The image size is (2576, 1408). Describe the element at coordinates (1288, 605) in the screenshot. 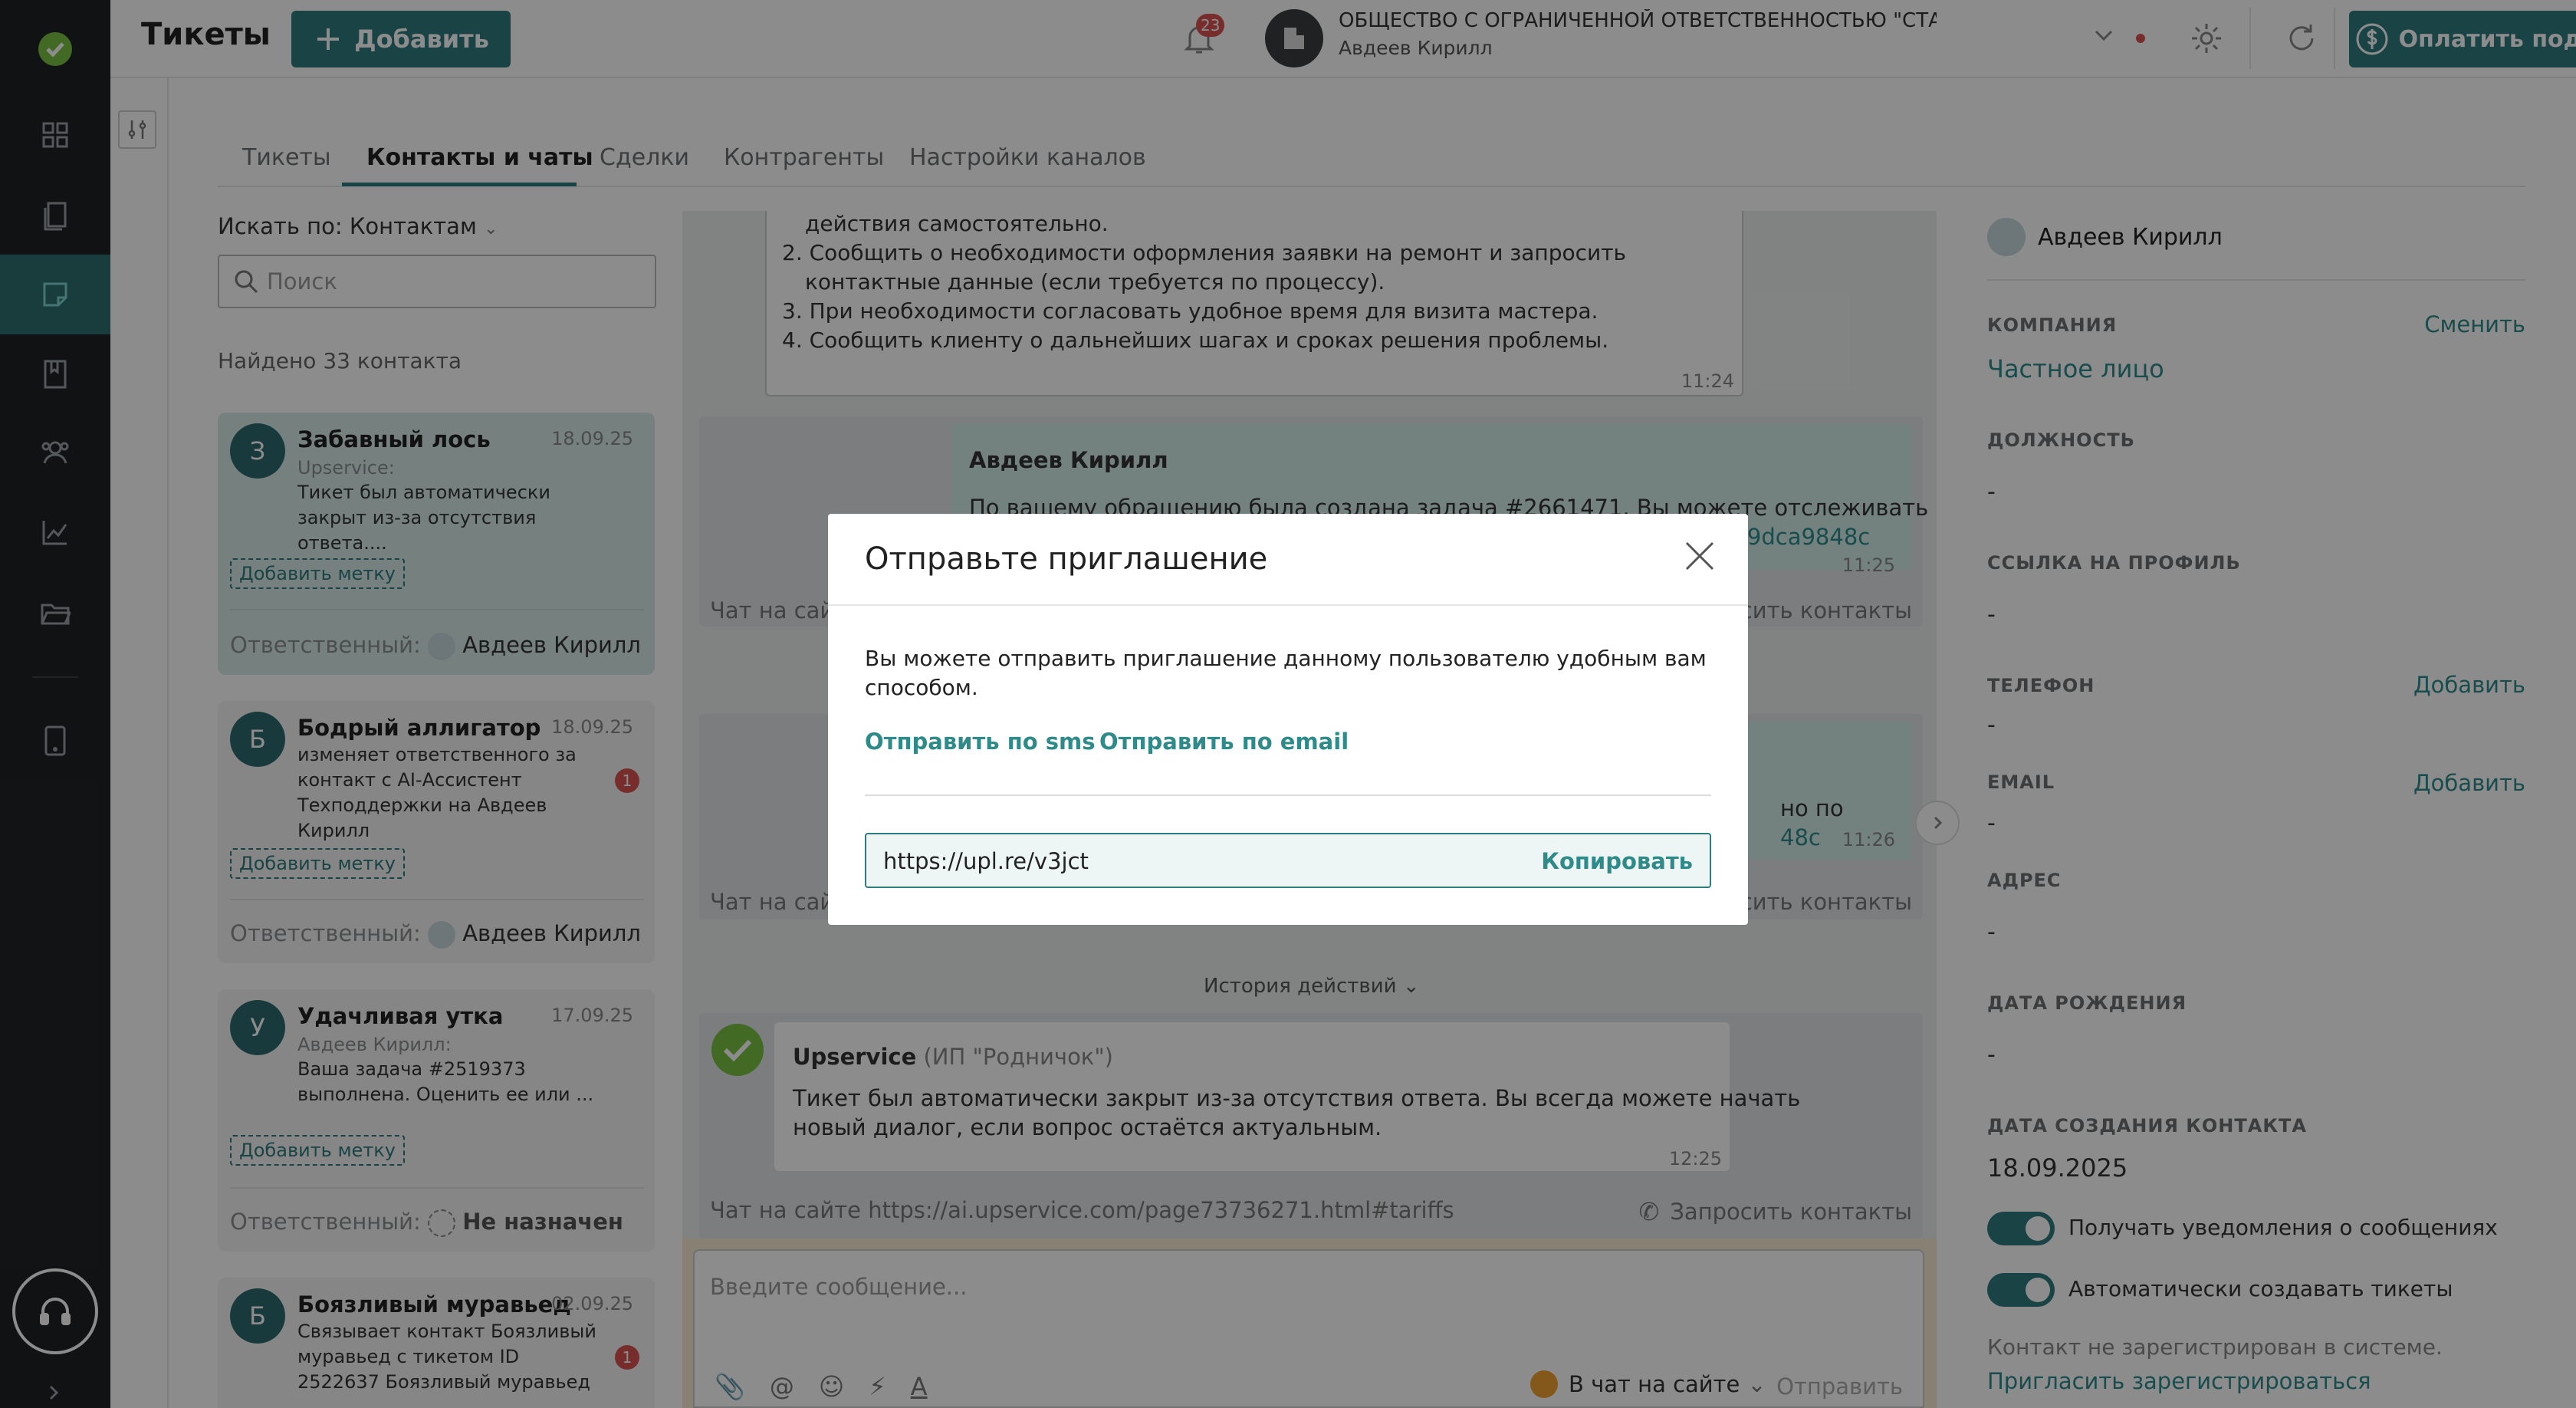

I see `modal-header-divider` at that location.